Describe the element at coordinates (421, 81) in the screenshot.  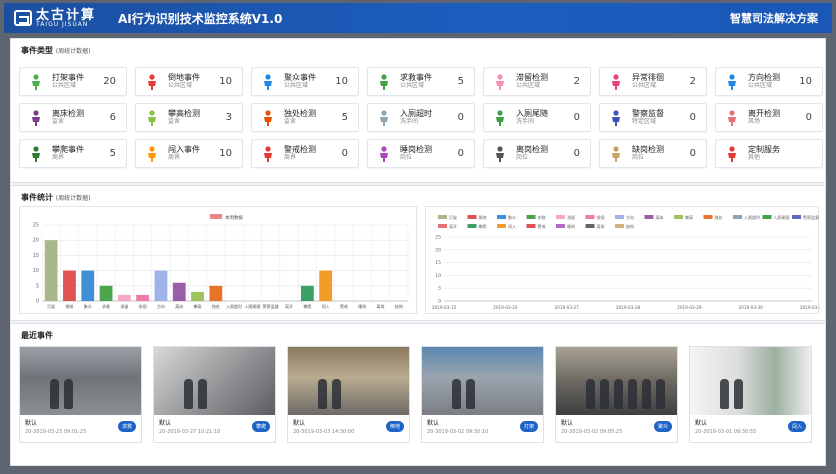
I see `event-type-card: 求救事件 公共区域 5` at that location.